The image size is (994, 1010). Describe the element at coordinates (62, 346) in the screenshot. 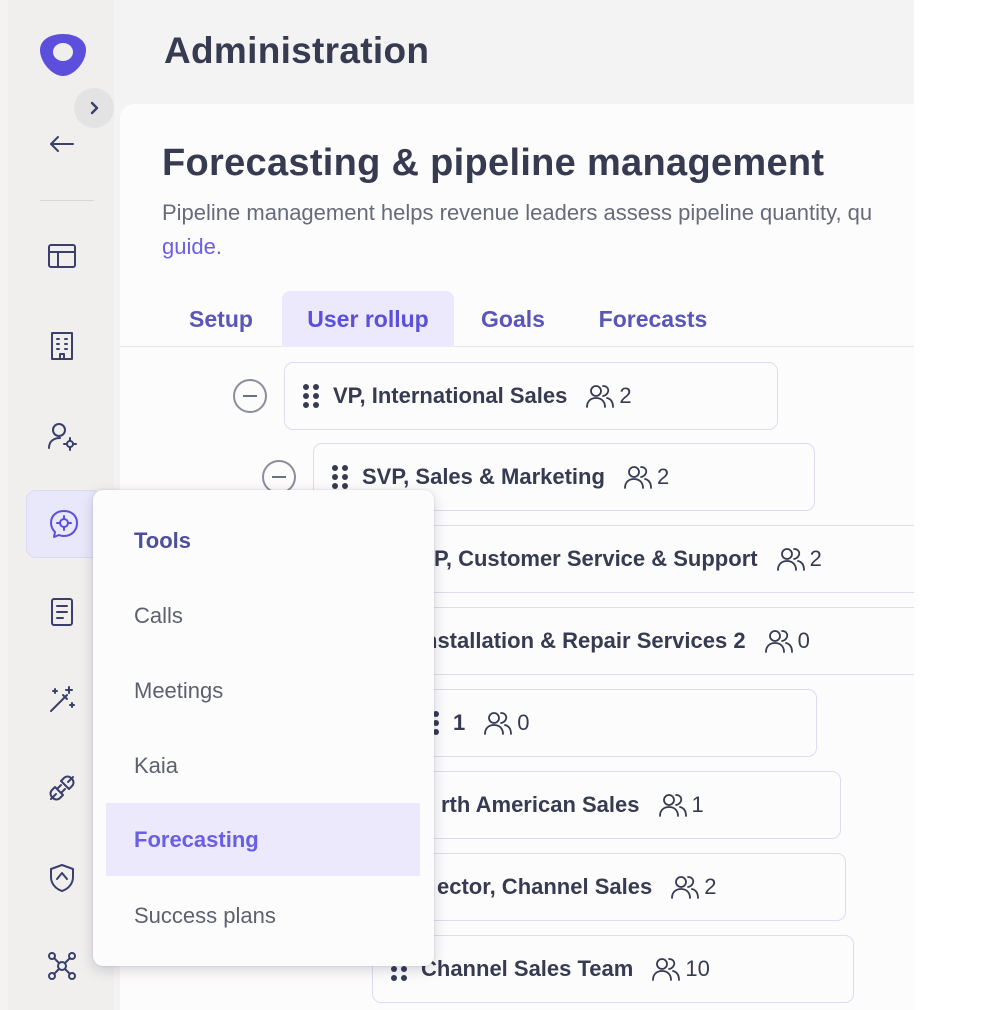

I see `building-icon` at that location.